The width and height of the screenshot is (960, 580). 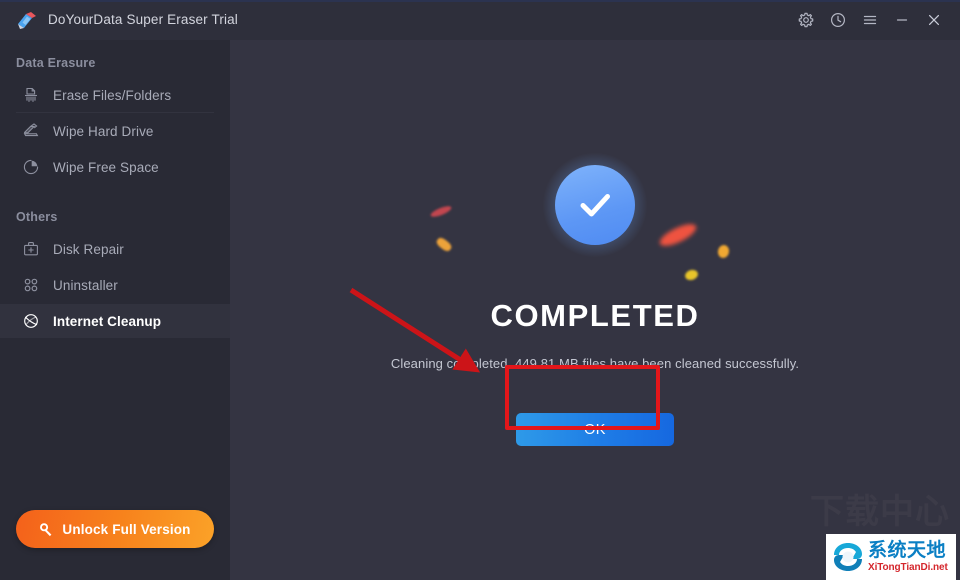 I want to click on window-controls, so click(x=870, y=20).